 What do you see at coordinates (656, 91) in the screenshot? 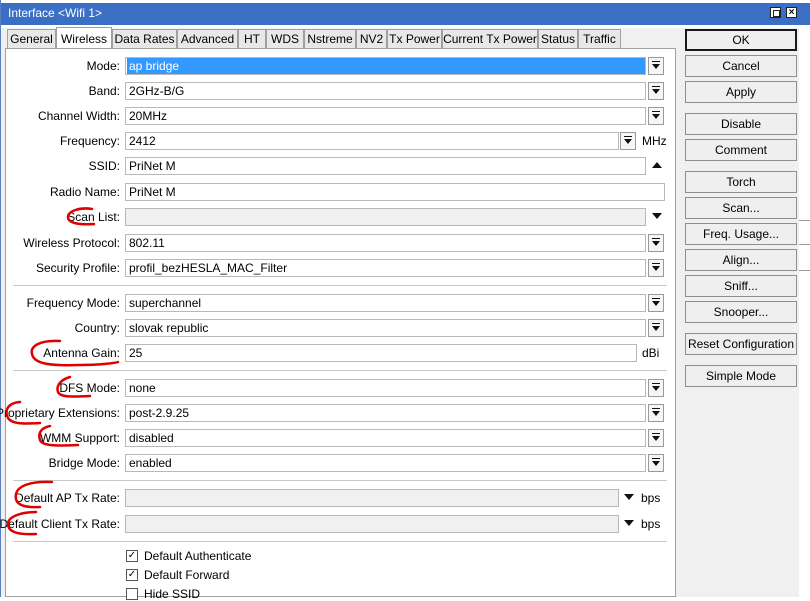
I see `band-dropdown-icon` at bounding box center [656, 91].